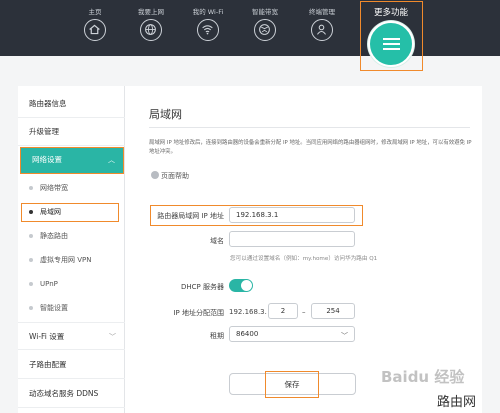 This screenshot has width=500, height=413. Describe the element at coordinates (48, 103) in the screenshot. I see `sidebar-item-label: 路由器信息` at that location.